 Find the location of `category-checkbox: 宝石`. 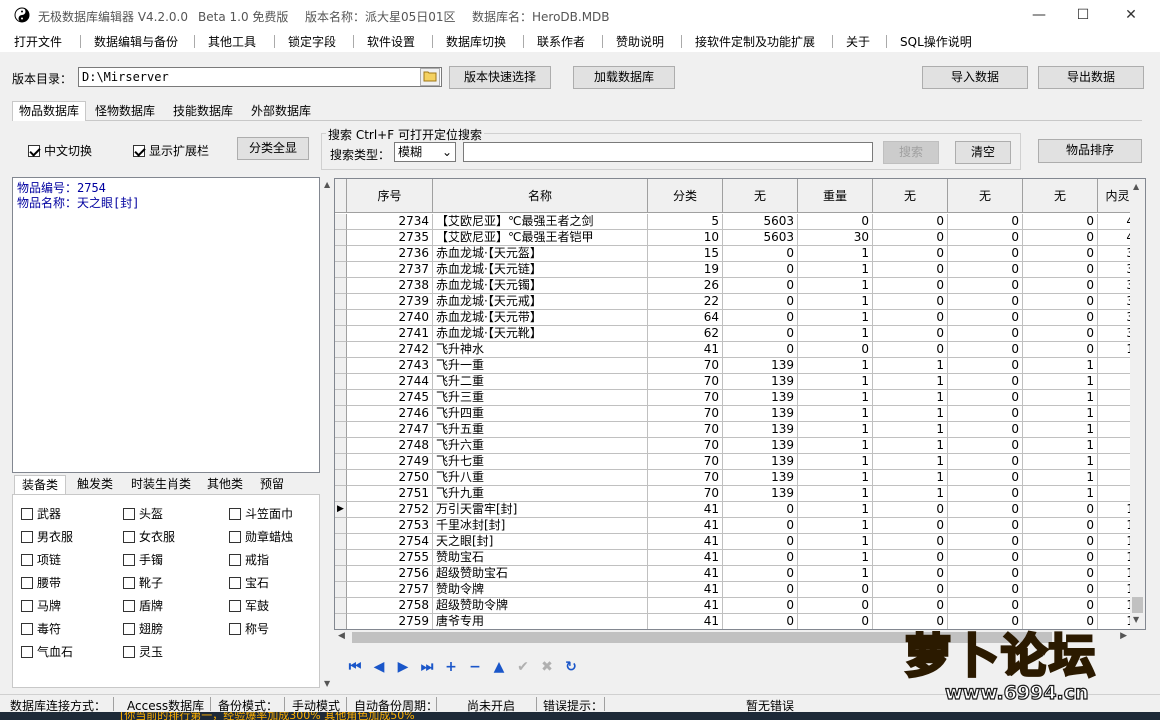

category-checkbox: 宝石 is located at coordinates (249, 582).